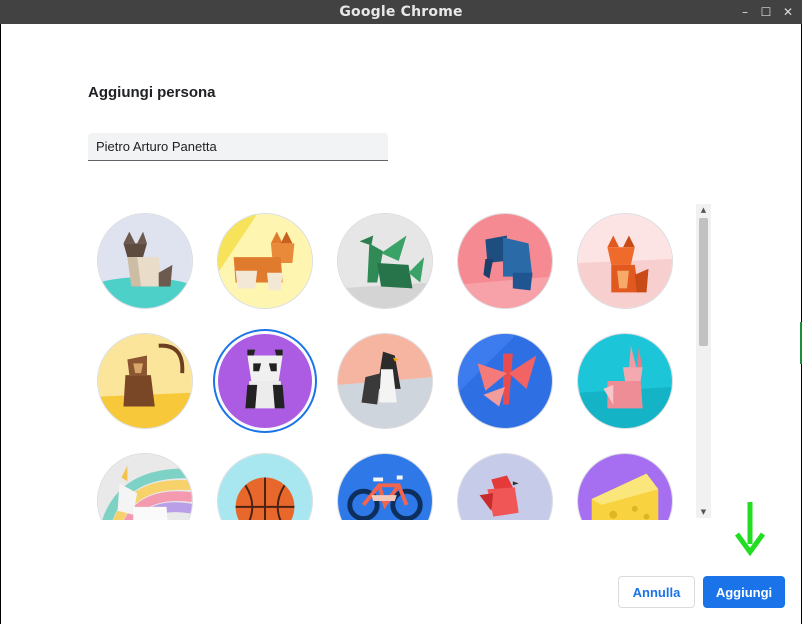 Image resolution: width=802 pixels, height=624 pixels. I want to click on avatar-corgi, so click(265, 261).